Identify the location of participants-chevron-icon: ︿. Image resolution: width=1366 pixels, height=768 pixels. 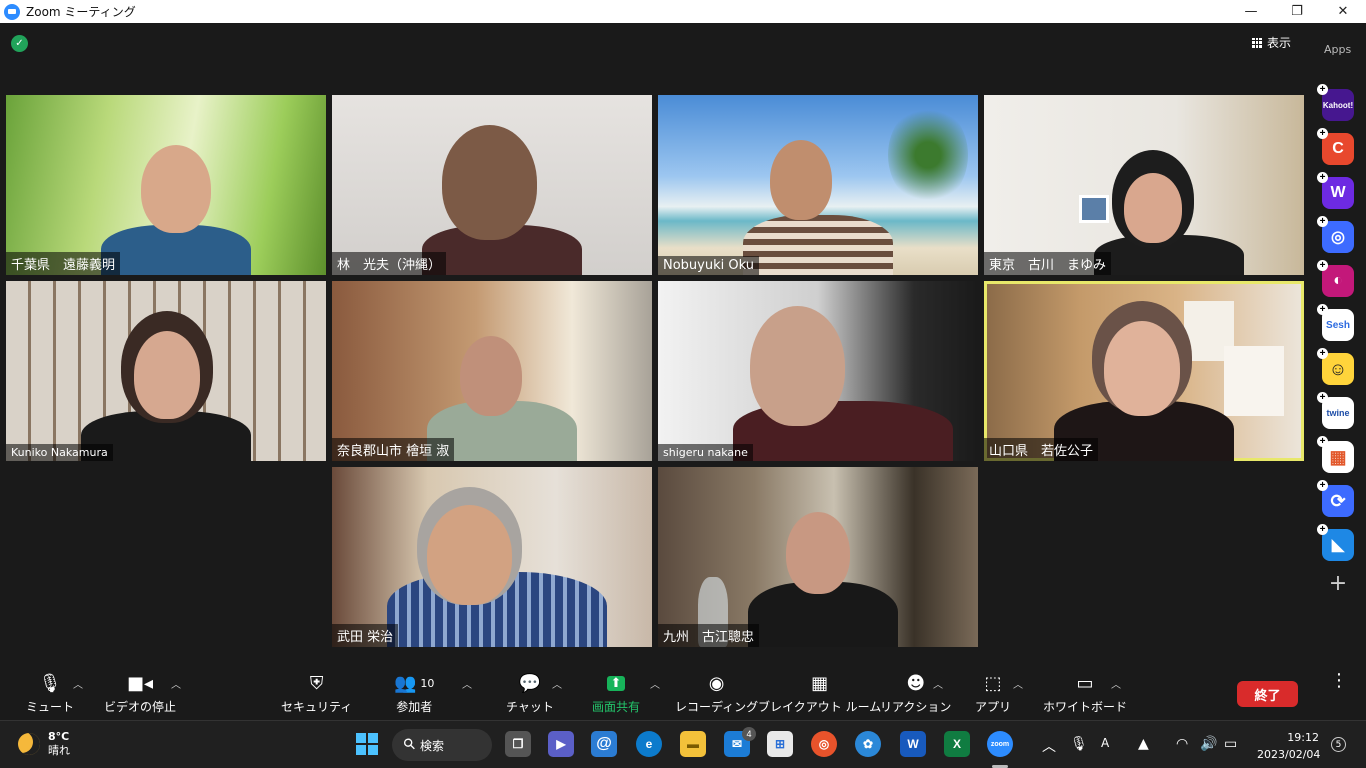
(467, 683).